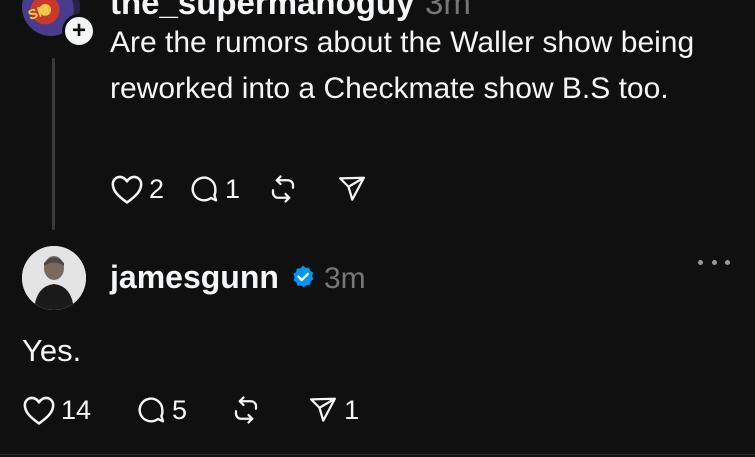 Image resolution: width=755 pixels, height=457 pixels. I want to click on profile-photo, so click(54, 278).